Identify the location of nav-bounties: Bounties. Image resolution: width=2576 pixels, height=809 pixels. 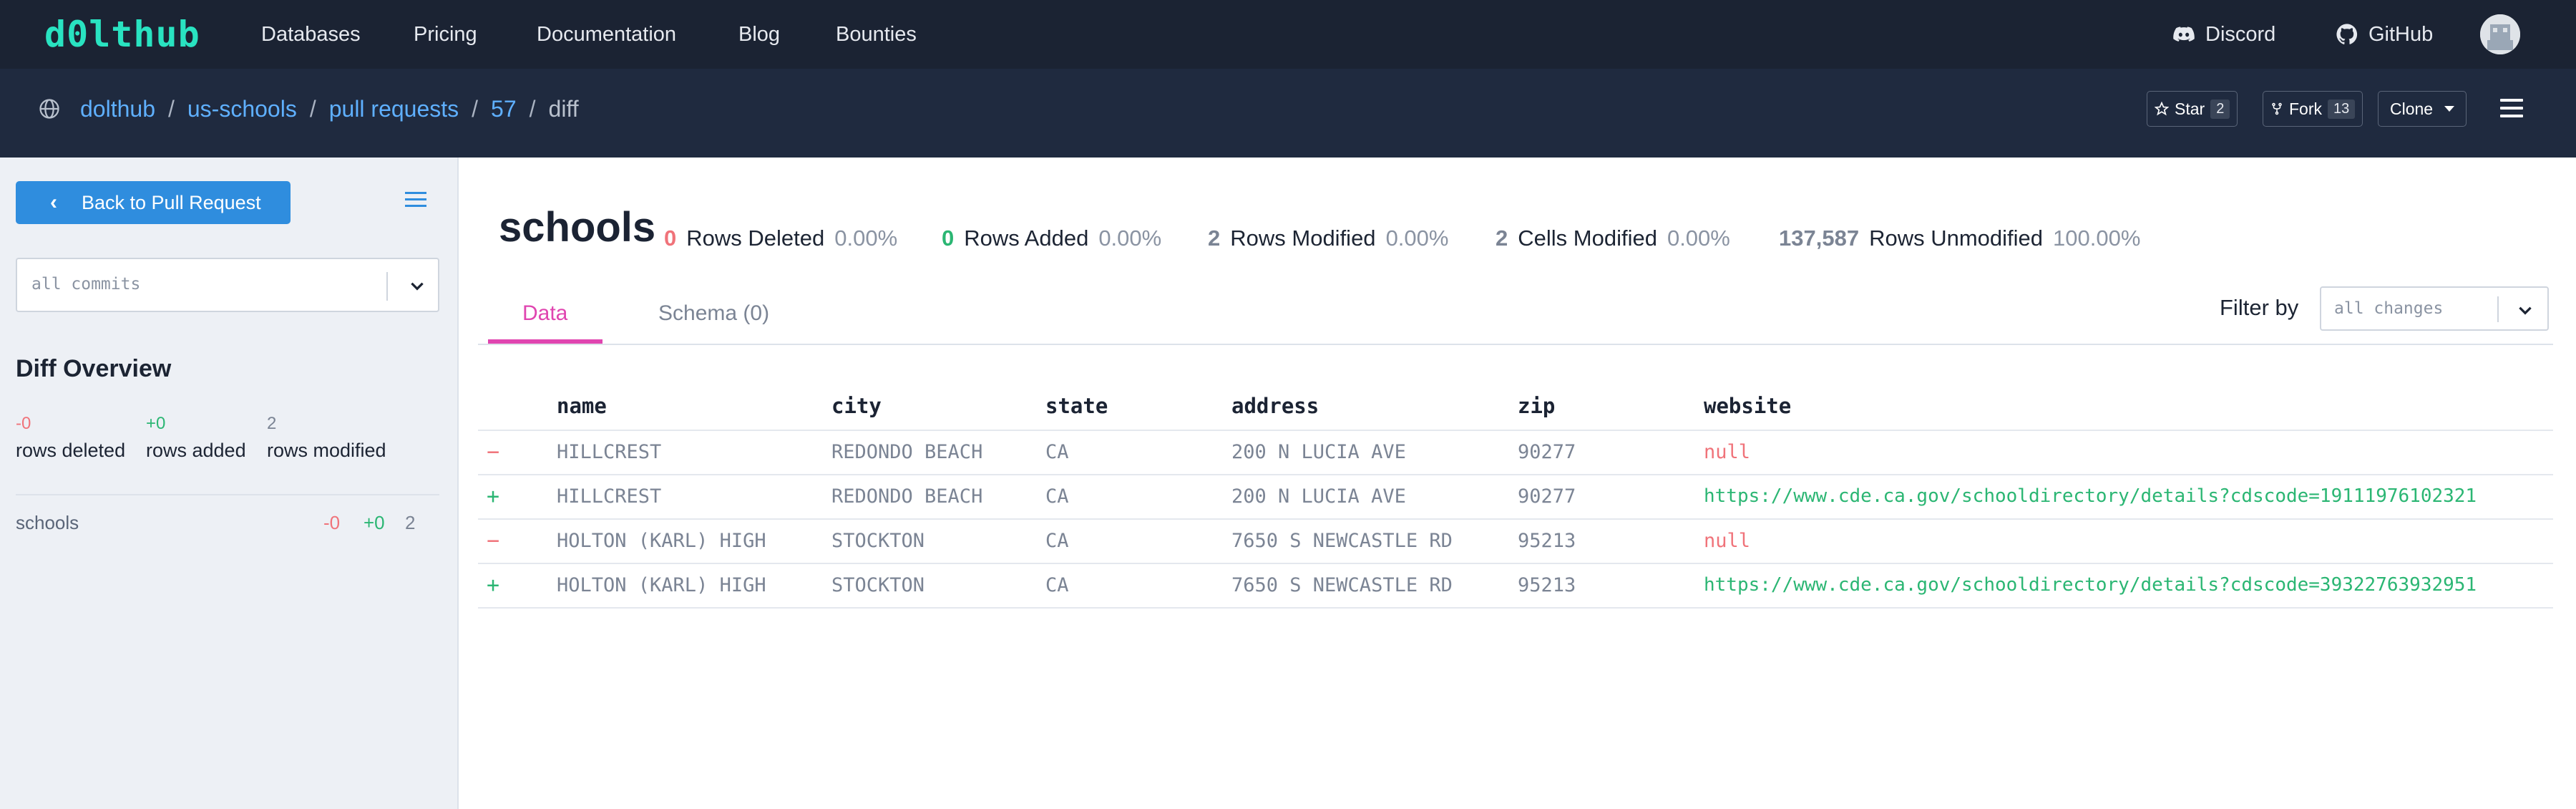
(876, 34).